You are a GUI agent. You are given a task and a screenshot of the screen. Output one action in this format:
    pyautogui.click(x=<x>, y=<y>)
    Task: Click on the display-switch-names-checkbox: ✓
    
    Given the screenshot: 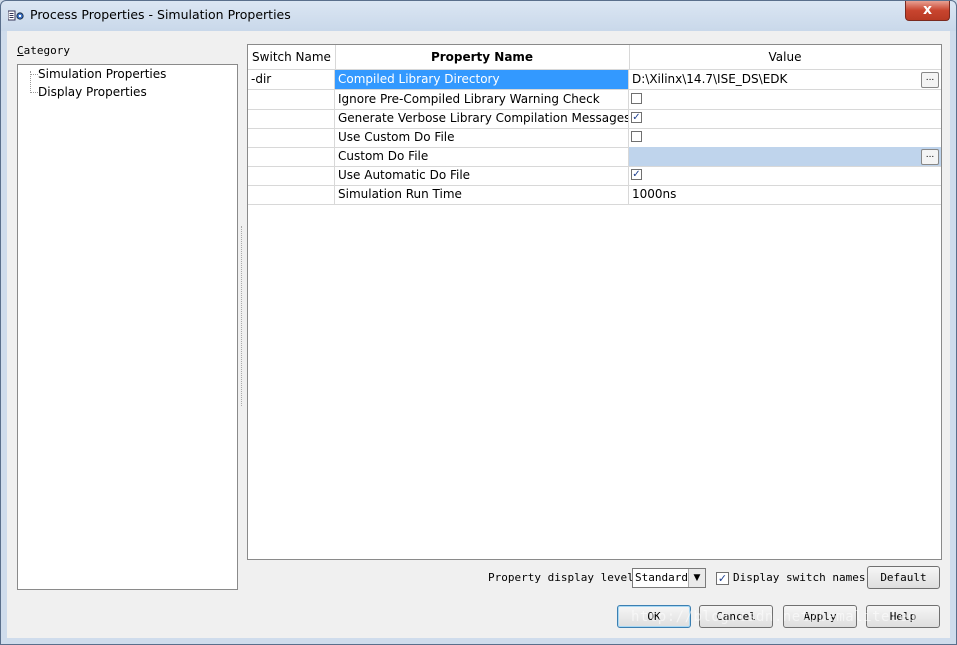 What is the action you would take?
    pyautogui.click(x=722, y=578)
    